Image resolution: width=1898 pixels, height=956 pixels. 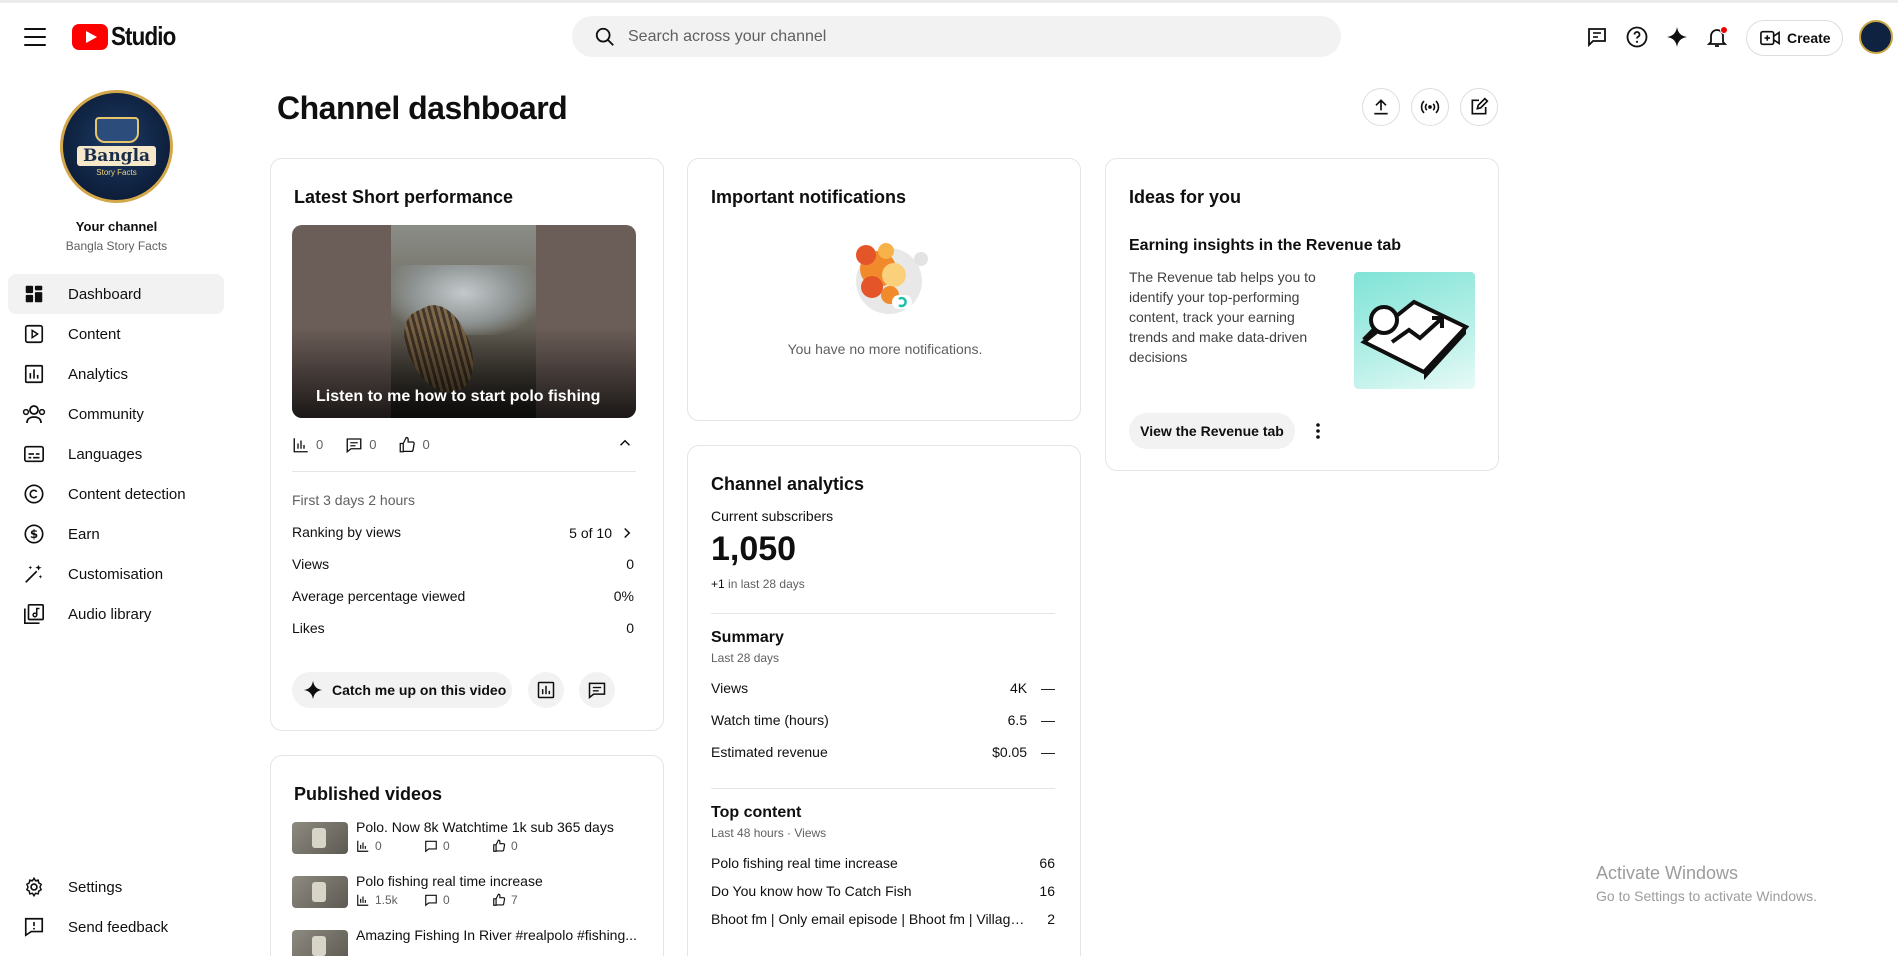 What do you see at coordinates (1010, 752) in the screenshot?
I see `summary-value: $0.05` at bounding box center [1010, 752].